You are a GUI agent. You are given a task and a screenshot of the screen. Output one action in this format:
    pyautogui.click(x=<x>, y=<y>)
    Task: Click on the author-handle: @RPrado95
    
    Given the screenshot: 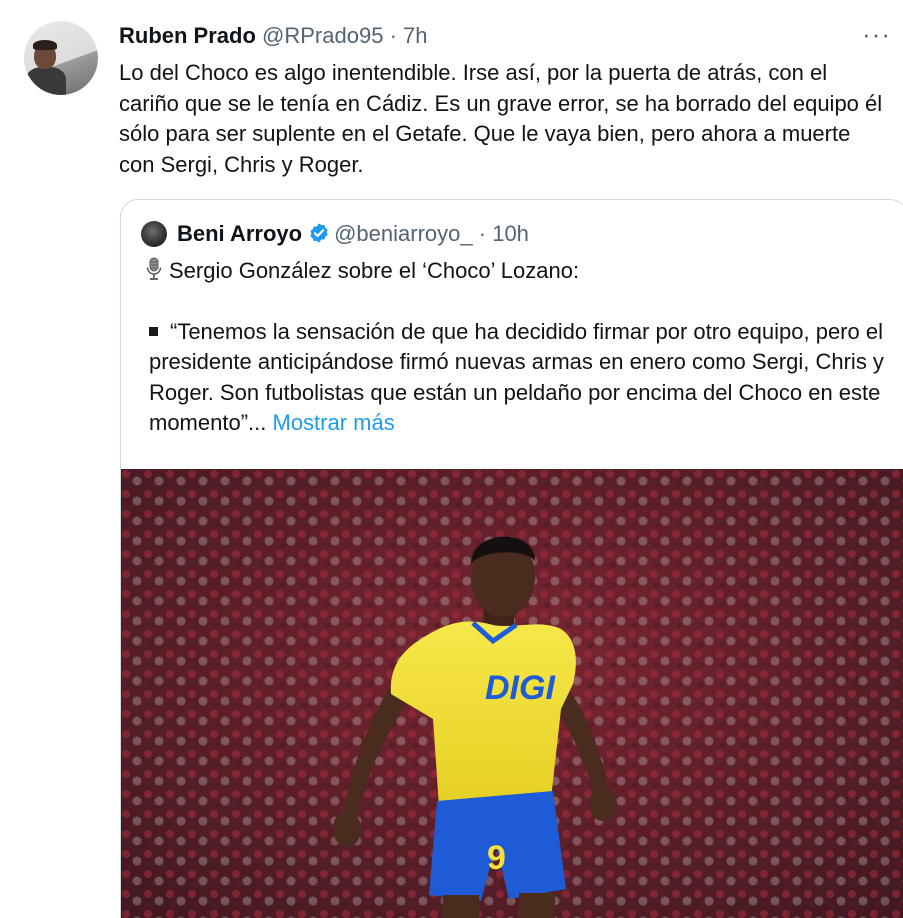 What is the action you would take?
    pyautogui.click(x=322, y=35)
    